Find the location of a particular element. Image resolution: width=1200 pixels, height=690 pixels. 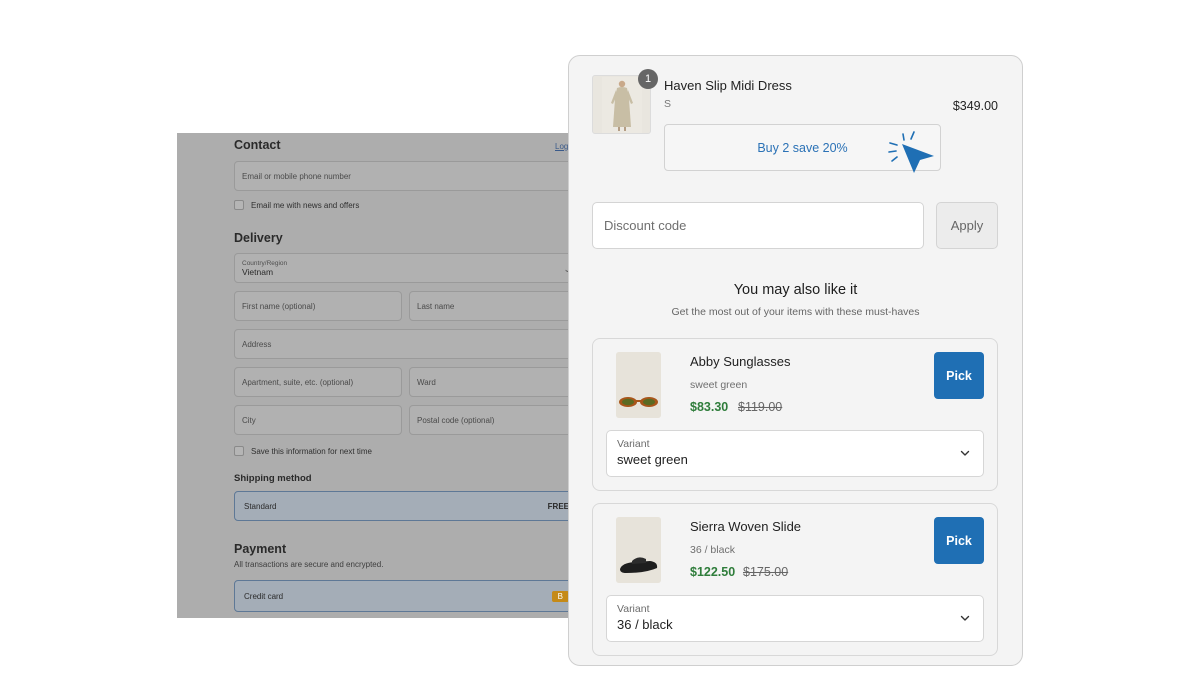

quantity-badge: 1 is located at coordinates (648, 79).